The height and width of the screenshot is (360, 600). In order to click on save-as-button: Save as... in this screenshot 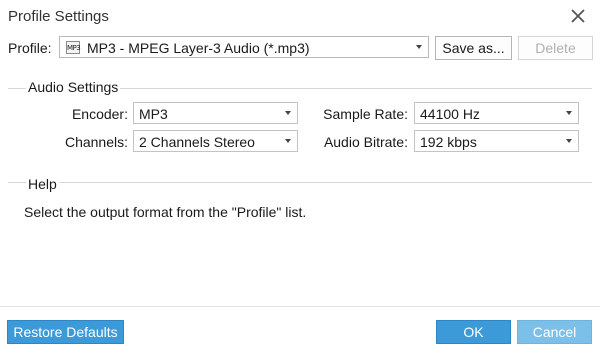, I will do `click(473, 48)`.